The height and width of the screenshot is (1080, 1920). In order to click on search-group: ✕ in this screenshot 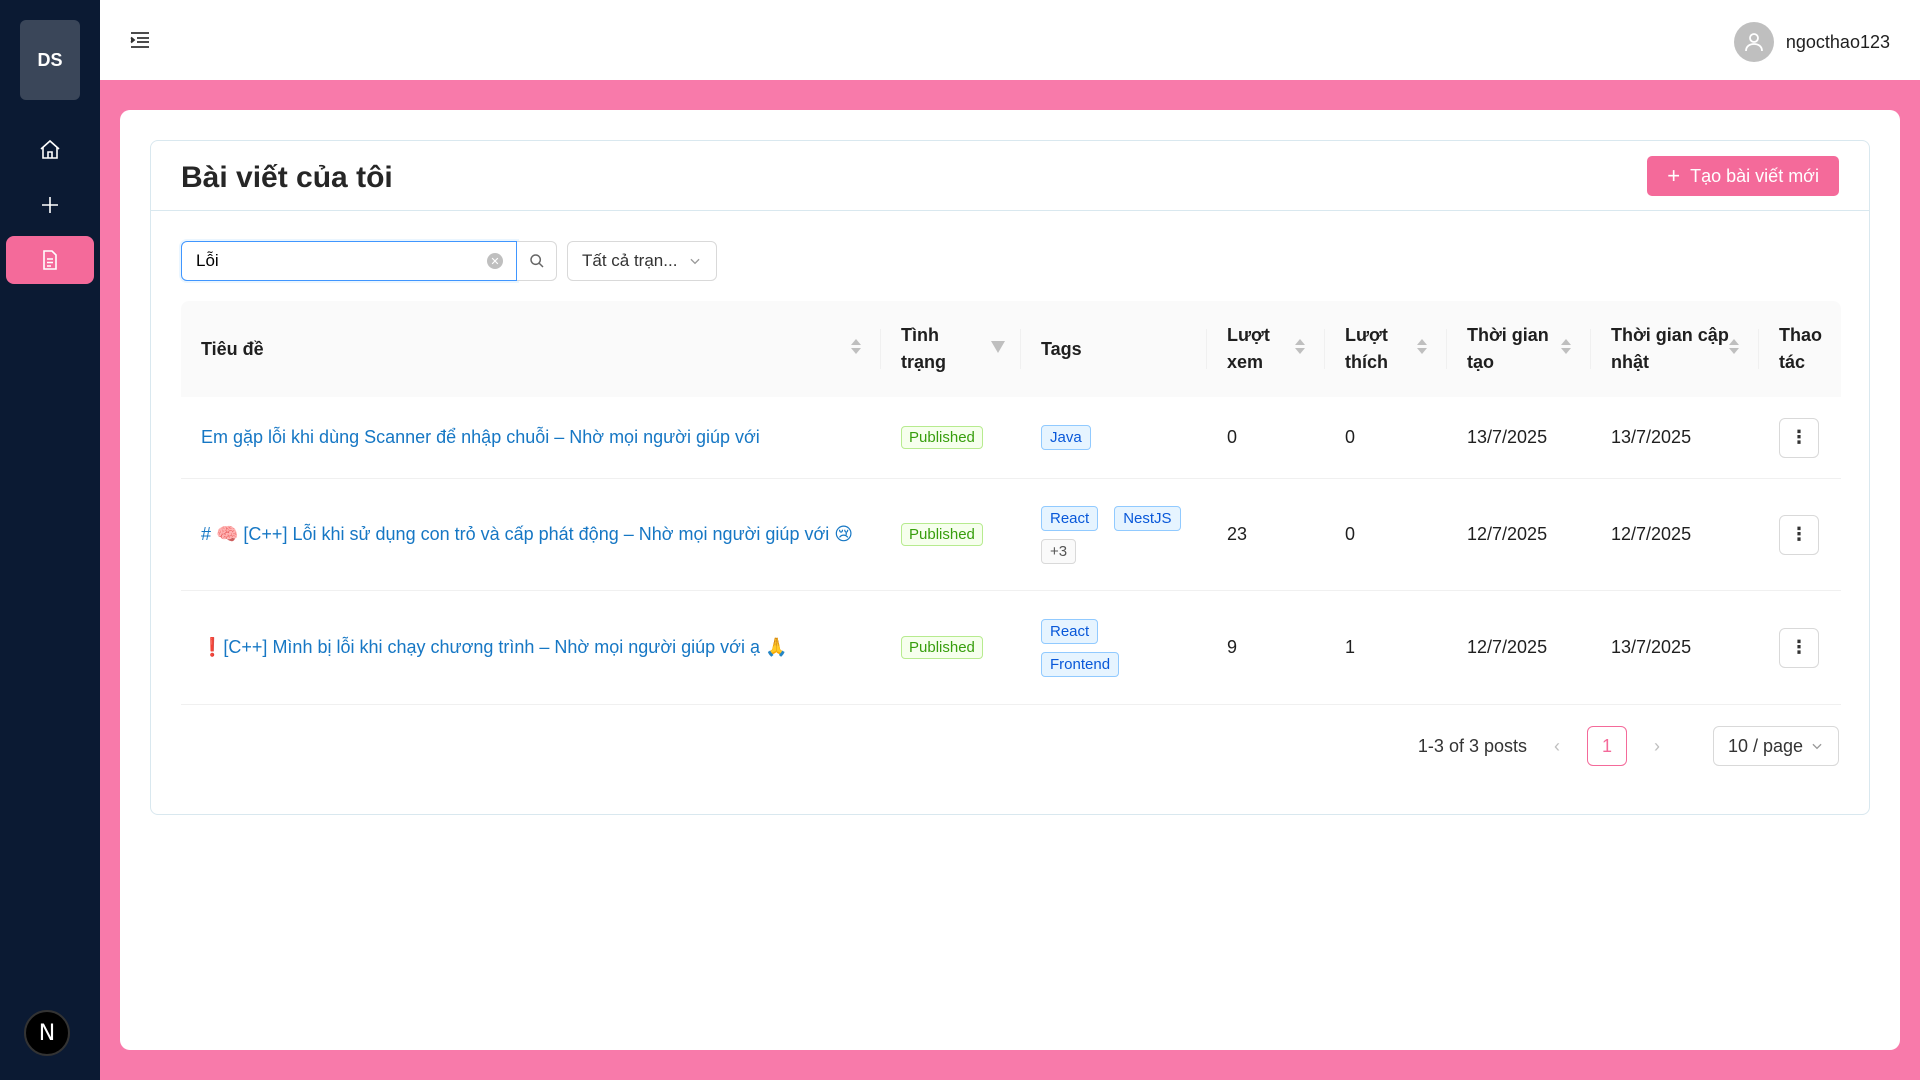, I will do `click(369, 261)`.